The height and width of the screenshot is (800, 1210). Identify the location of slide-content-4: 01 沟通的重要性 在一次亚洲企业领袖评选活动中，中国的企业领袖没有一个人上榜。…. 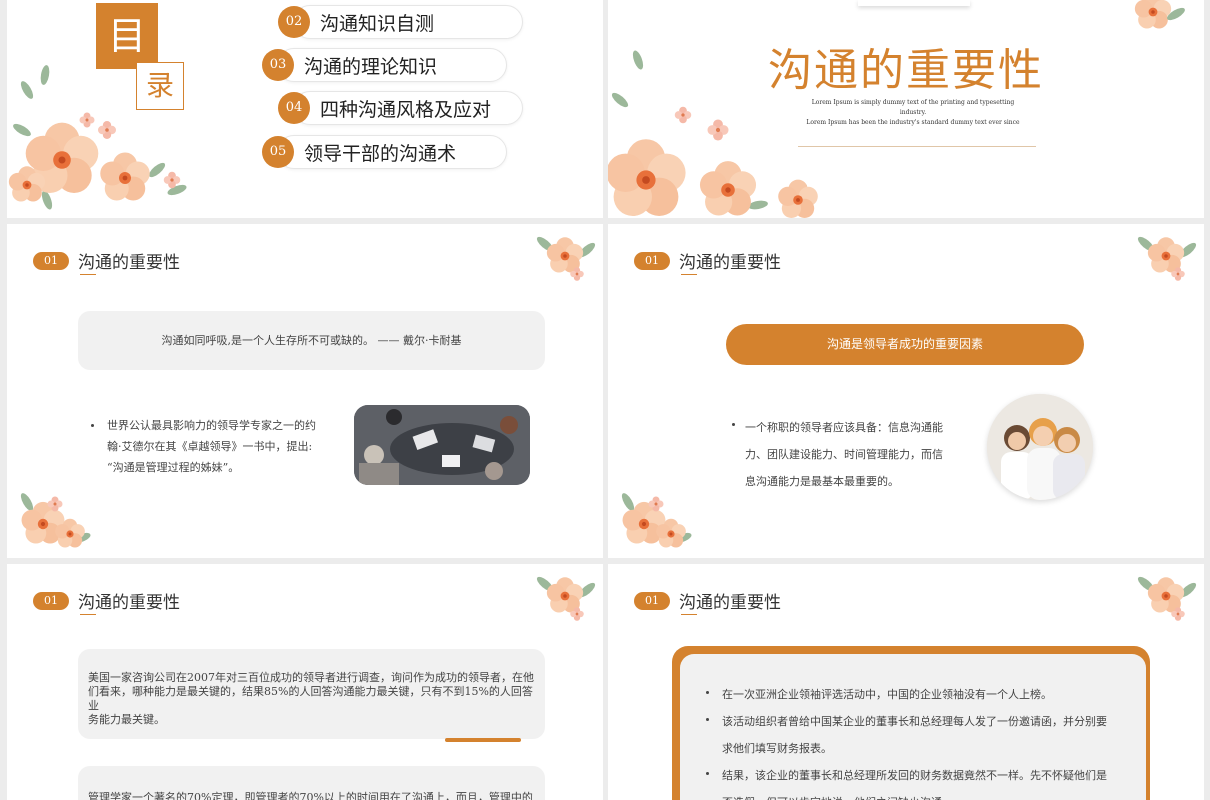
(906, 682).